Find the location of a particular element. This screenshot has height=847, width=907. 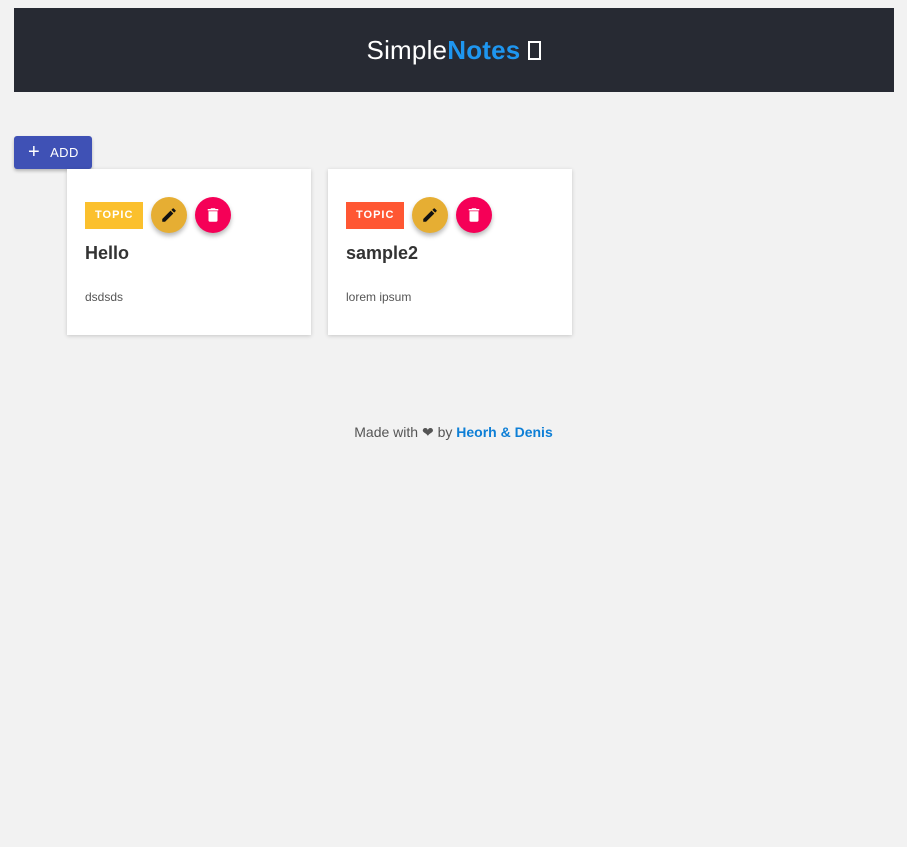

app-title: SimpleNotes is located at coordinates (454, 50).